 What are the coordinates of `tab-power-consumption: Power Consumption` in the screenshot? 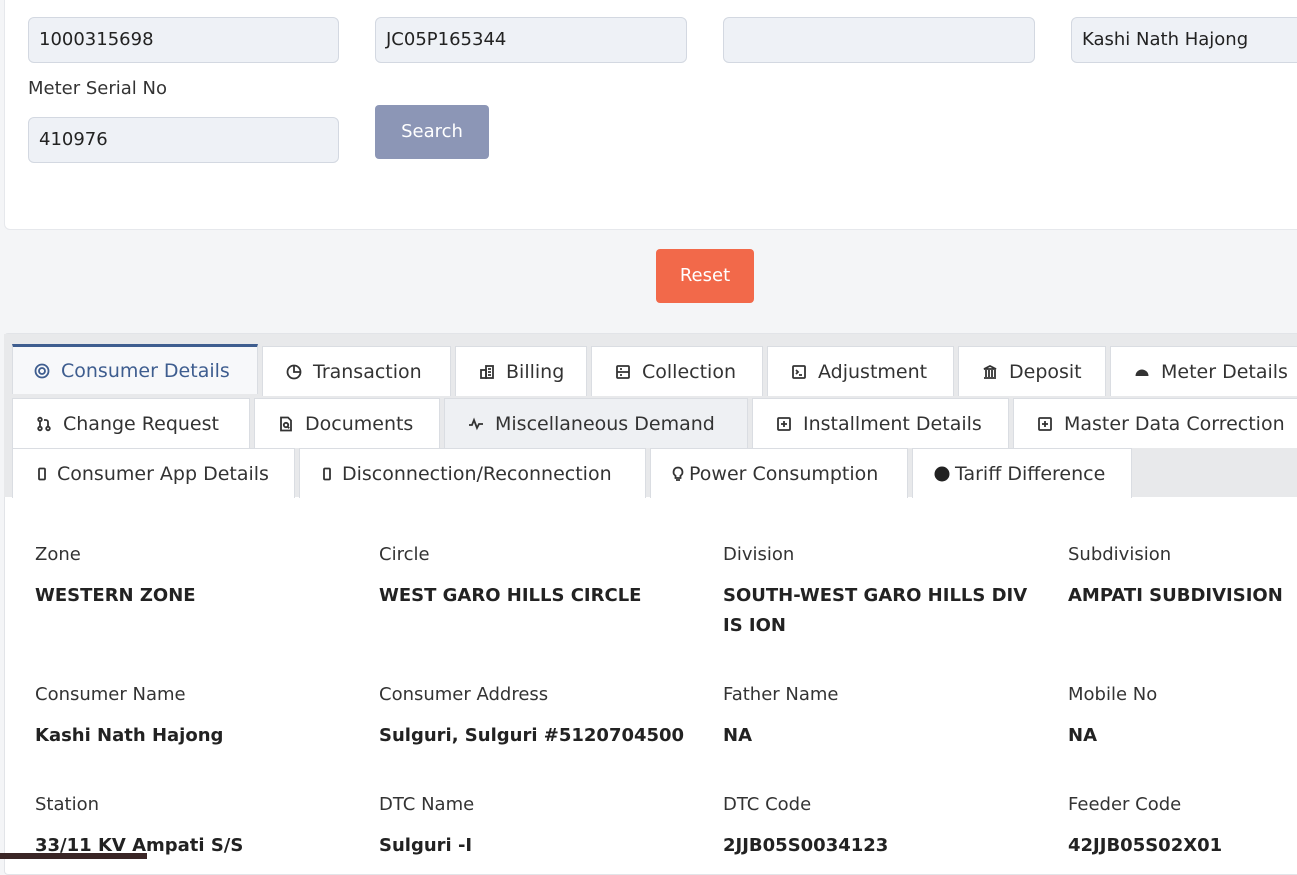 It's located at (779, 473).